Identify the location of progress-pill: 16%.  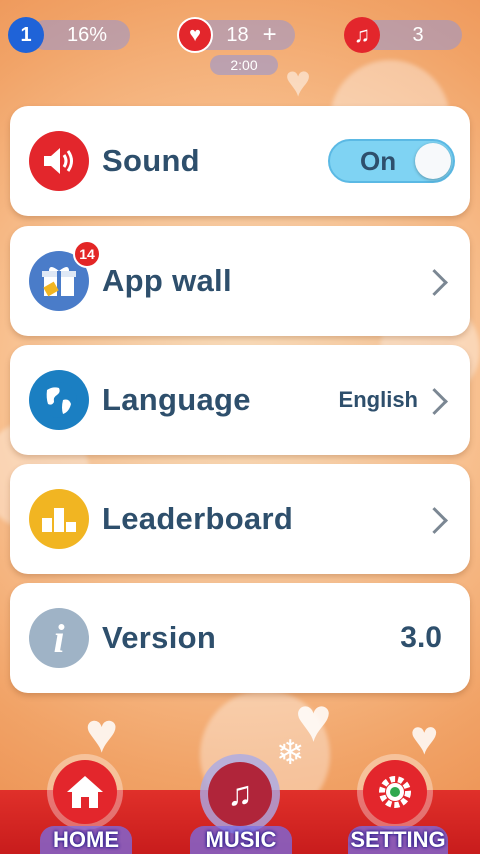
(80, 35).